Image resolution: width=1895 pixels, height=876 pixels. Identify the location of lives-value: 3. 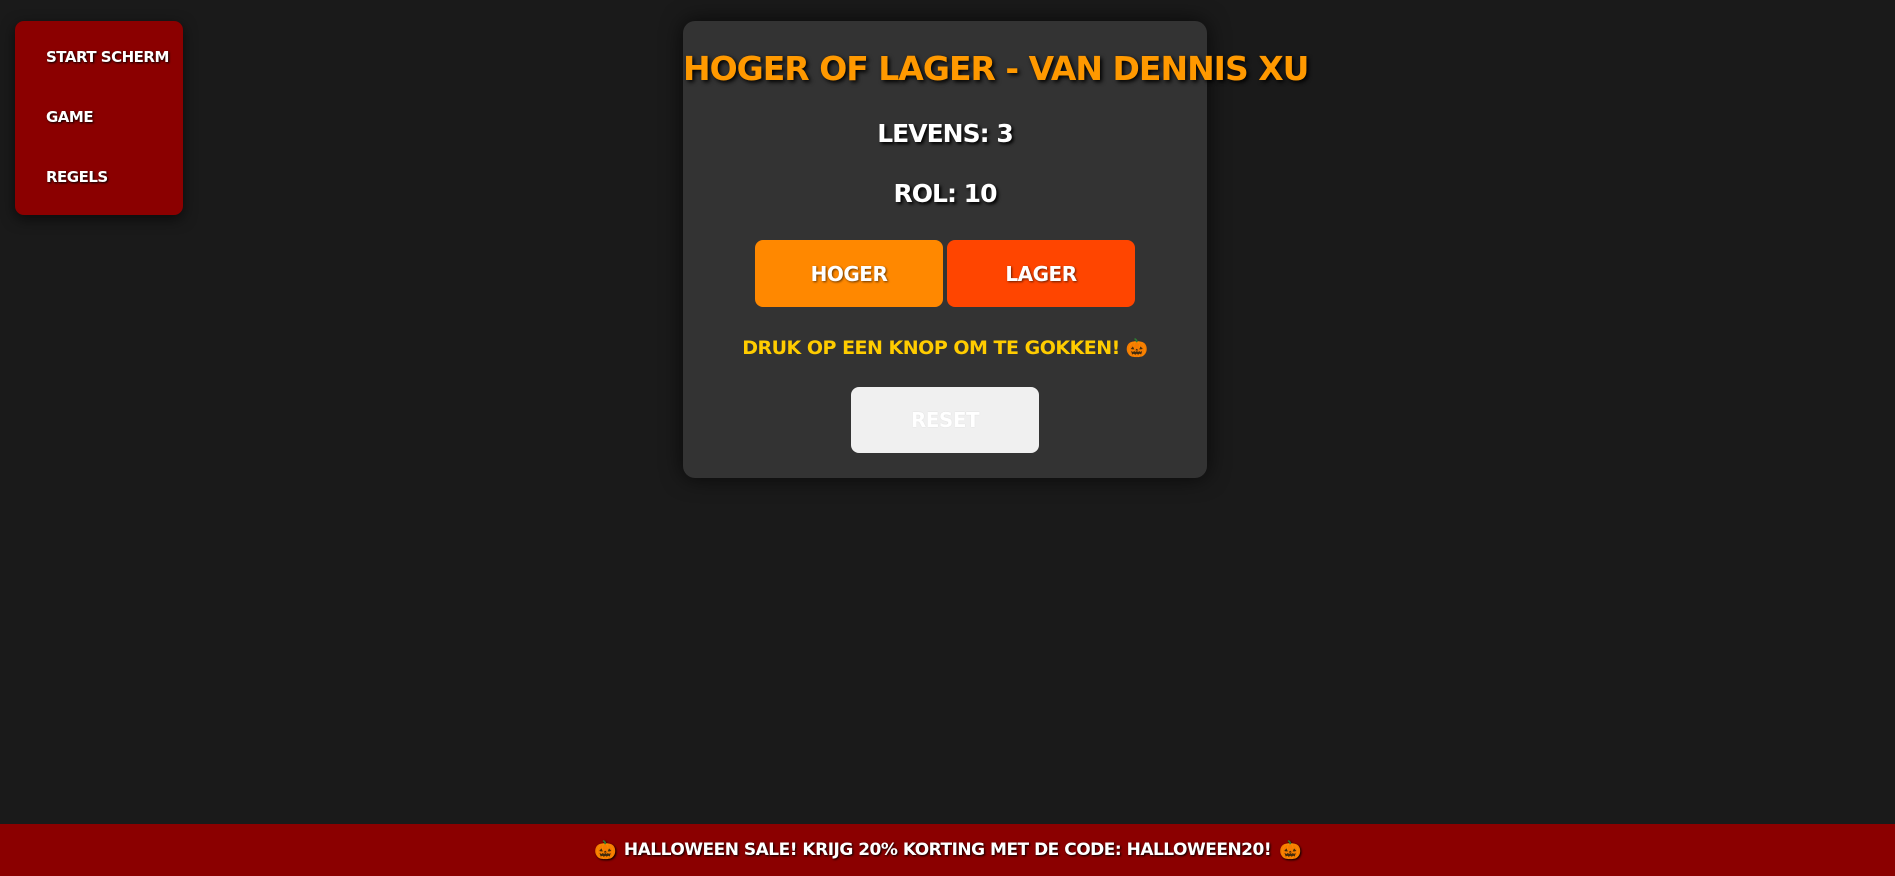
(1004, 133).